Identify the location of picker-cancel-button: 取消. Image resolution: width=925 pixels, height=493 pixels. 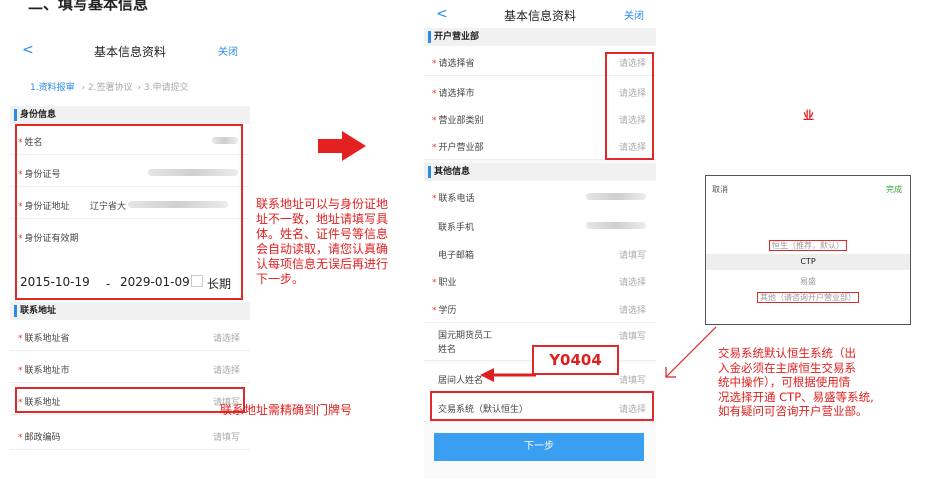
(720, 189).